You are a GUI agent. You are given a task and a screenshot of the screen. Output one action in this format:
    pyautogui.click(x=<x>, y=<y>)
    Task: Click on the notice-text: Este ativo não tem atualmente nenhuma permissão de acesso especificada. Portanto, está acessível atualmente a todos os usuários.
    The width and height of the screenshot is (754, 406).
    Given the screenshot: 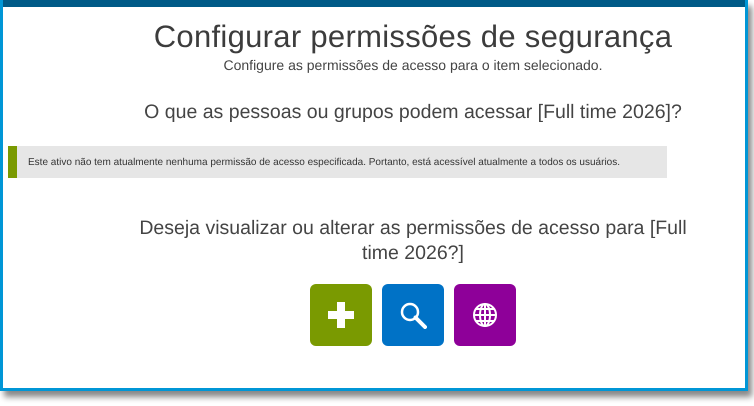 What is the action you would take?
    pyautogui.click(x=324, y=162)
    